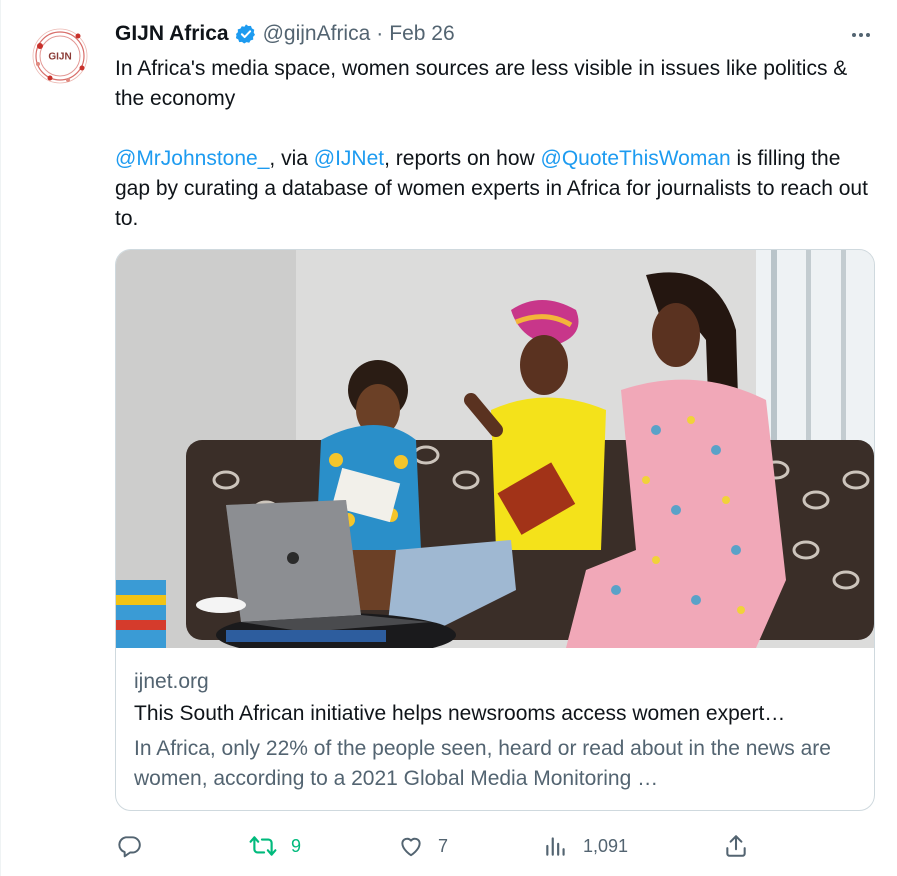 The image size is (897, 876). What do you see at coordinates (263, 846) in the screenshot?
I see `retweet-icon` at bounding box center [263, 846].